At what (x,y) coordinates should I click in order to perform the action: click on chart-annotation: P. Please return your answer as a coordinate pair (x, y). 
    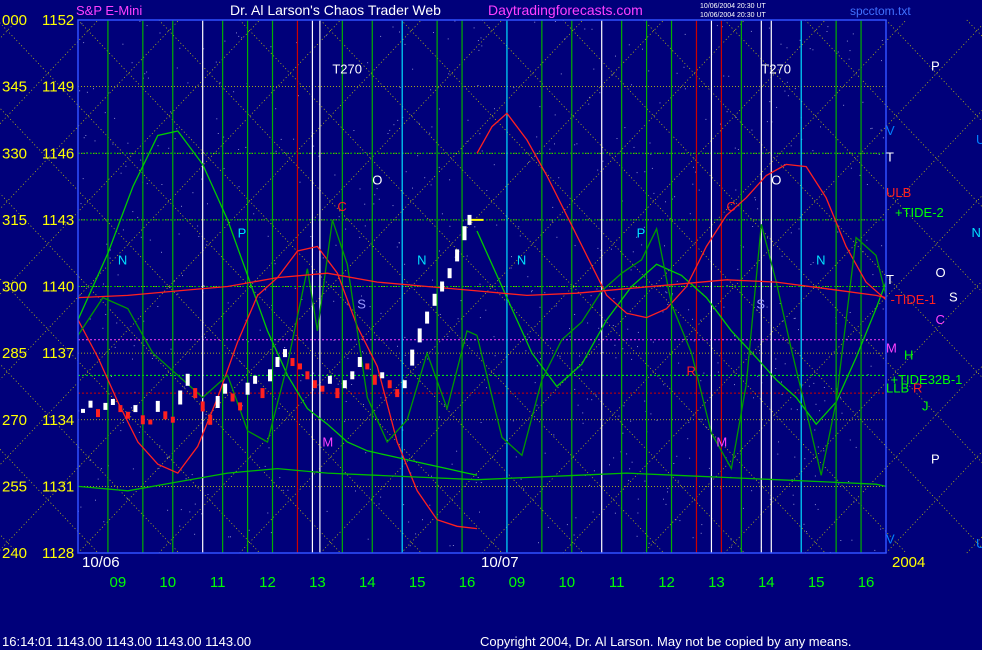
    Looking at the image, I should click on (242, 233).